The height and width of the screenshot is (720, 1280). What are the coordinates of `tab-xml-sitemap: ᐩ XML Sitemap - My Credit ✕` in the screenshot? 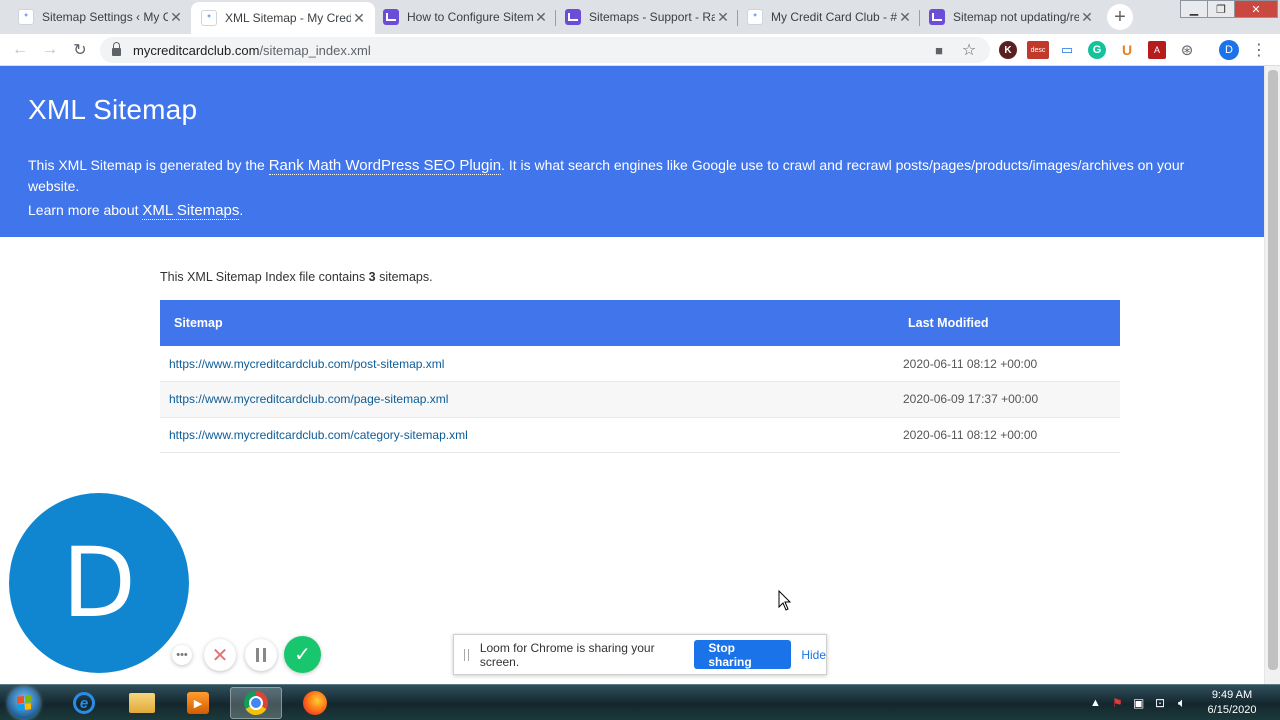 It's located at (283, 18).